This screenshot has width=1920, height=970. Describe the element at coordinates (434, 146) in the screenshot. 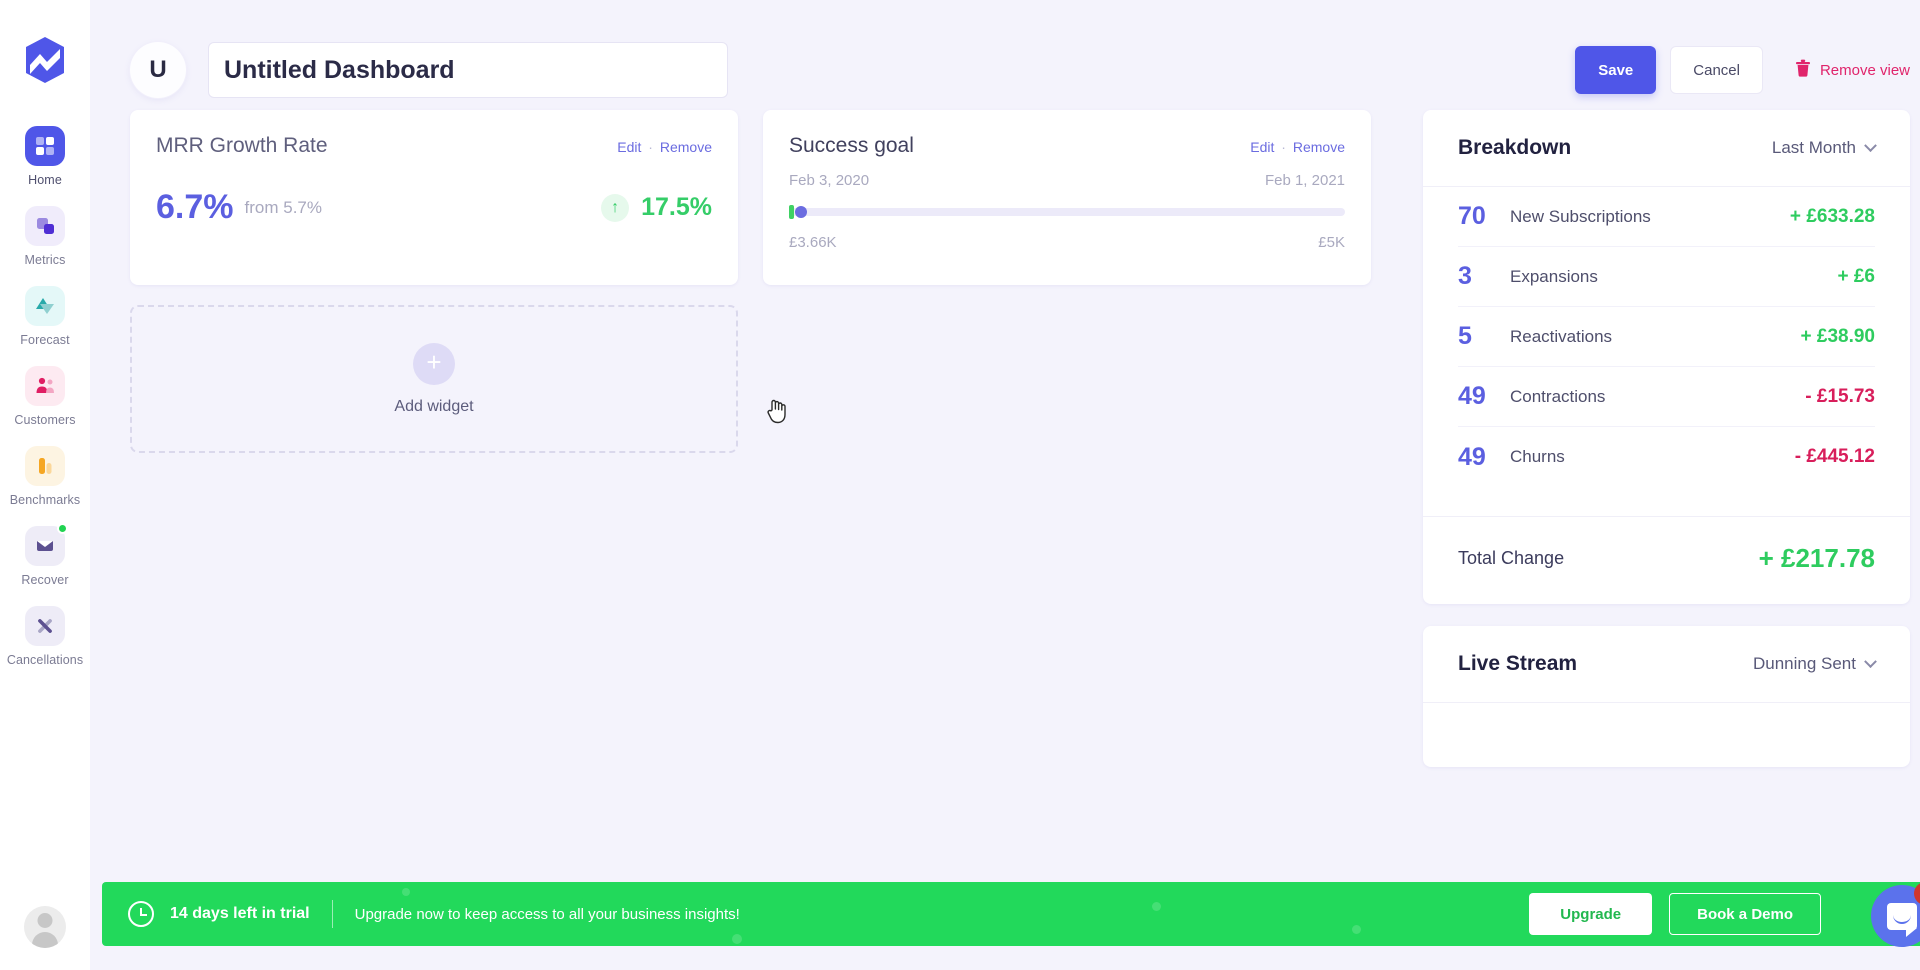

I see `widget-header: MRR Growth Rate Edit · Remove` at that location.